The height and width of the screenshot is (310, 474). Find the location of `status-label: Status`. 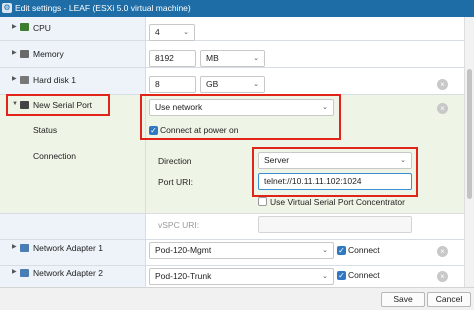

status-label: Status is located at coordinates (45, 130).